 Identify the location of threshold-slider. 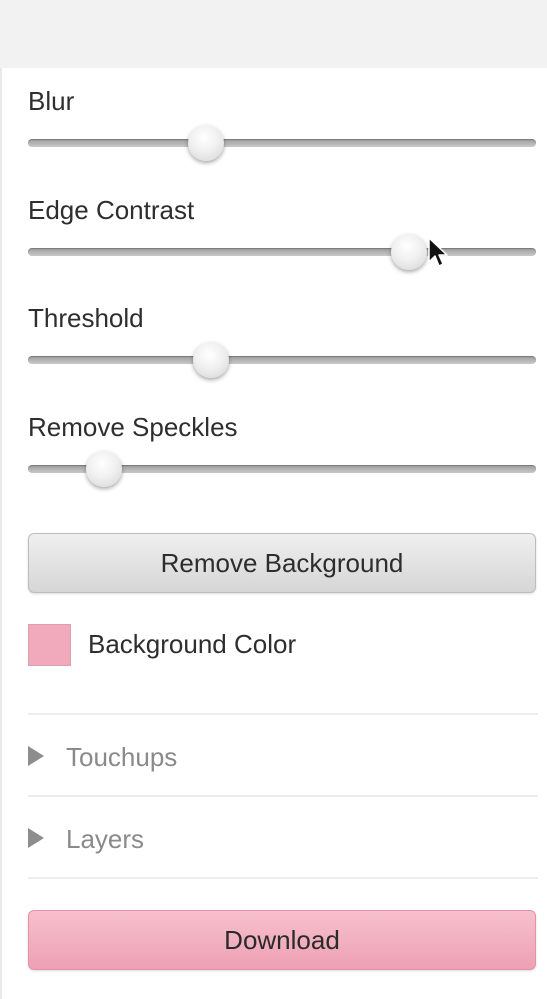
(282, 360).